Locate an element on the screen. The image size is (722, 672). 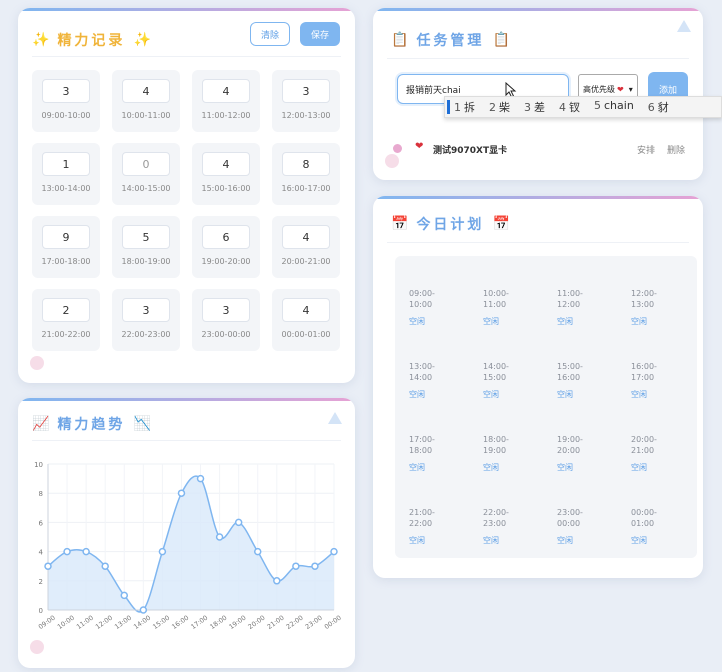
schedule-task-button: 安排 is located at coordinates (646, 149).